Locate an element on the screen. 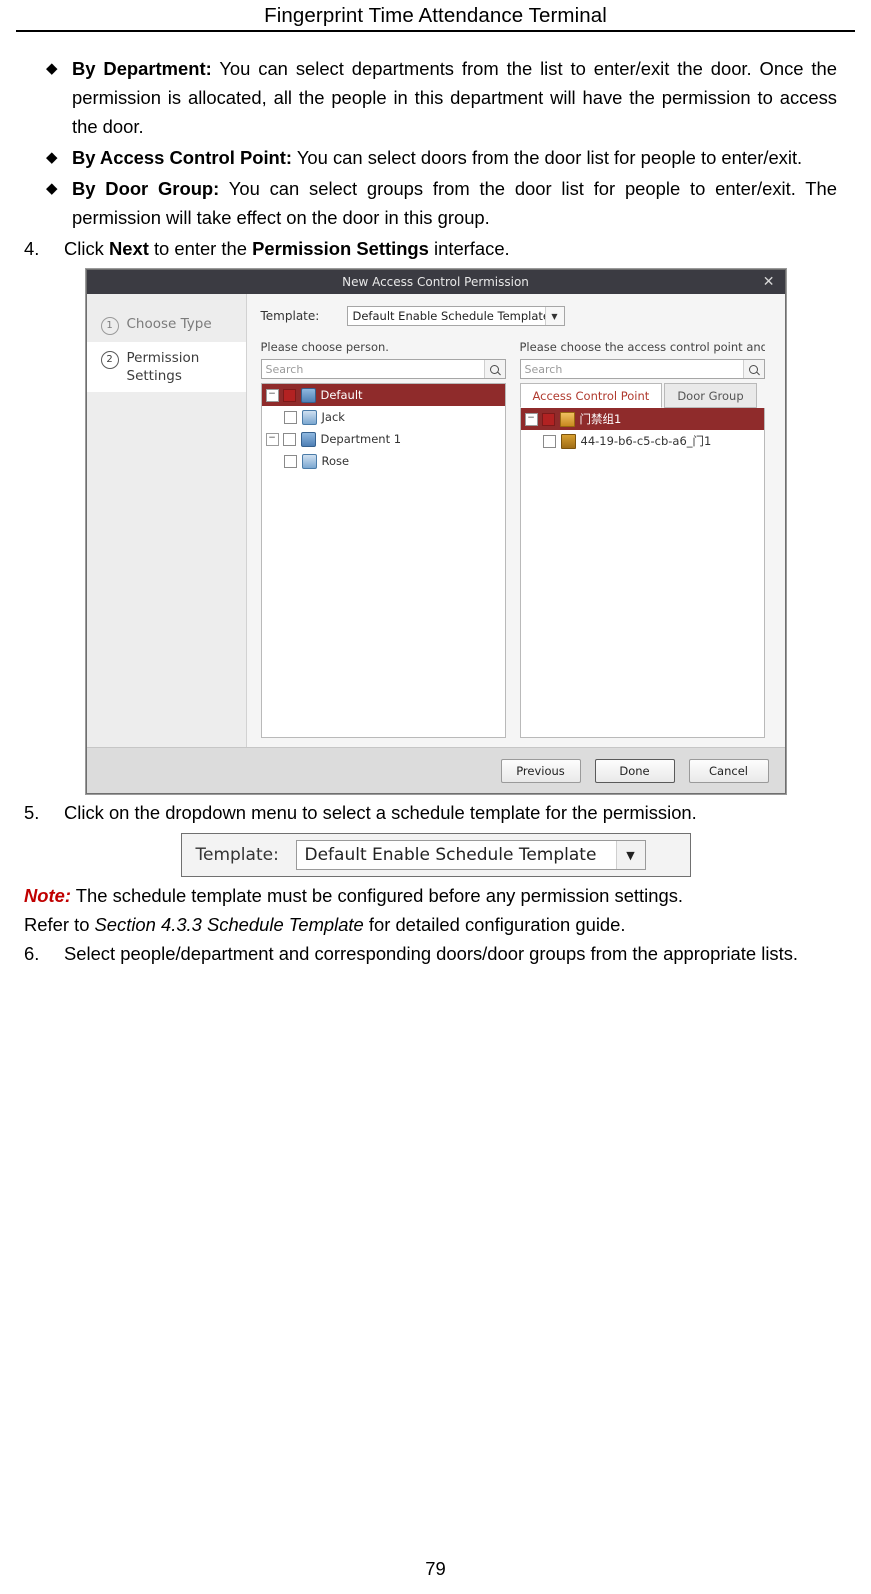  person-panel-caption: Please choose person. is located at coordinates (324, 347).